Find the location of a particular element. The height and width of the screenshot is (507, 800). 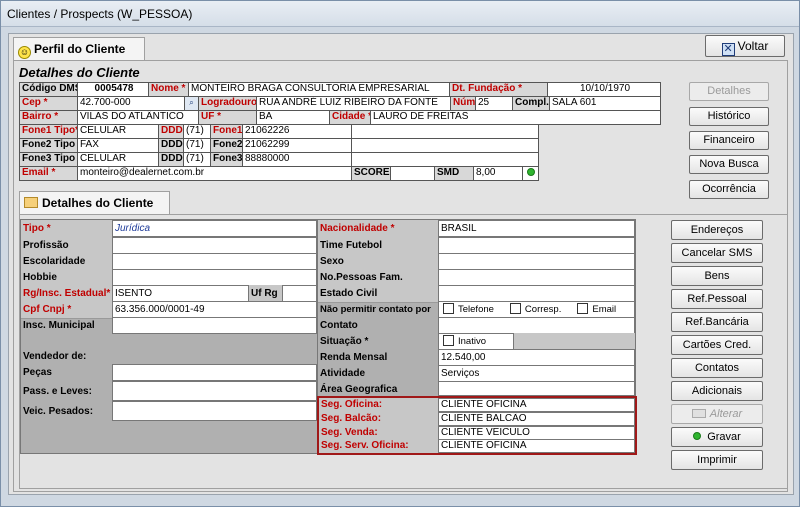

cidade-field: LAURO DE FREITAS is located at coordinates (515, 117).